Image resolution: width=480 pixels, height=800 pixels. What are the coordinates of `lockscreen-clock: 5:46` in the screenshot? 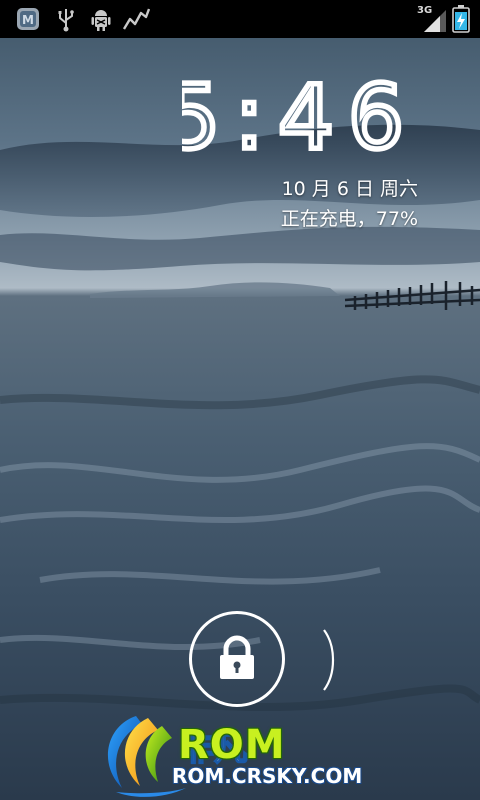 It's located at (300, 113).